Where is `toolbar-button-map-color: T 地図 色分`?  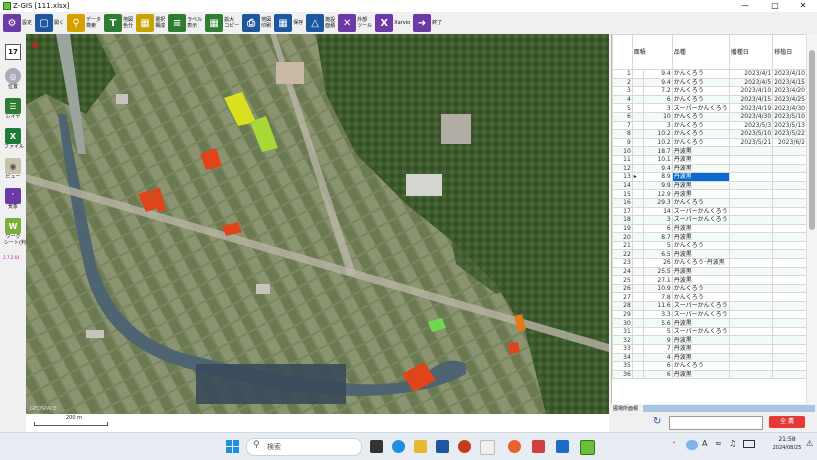
toolbar-button-map-color: T 地図 色分 is located at coordinates (118, 23).